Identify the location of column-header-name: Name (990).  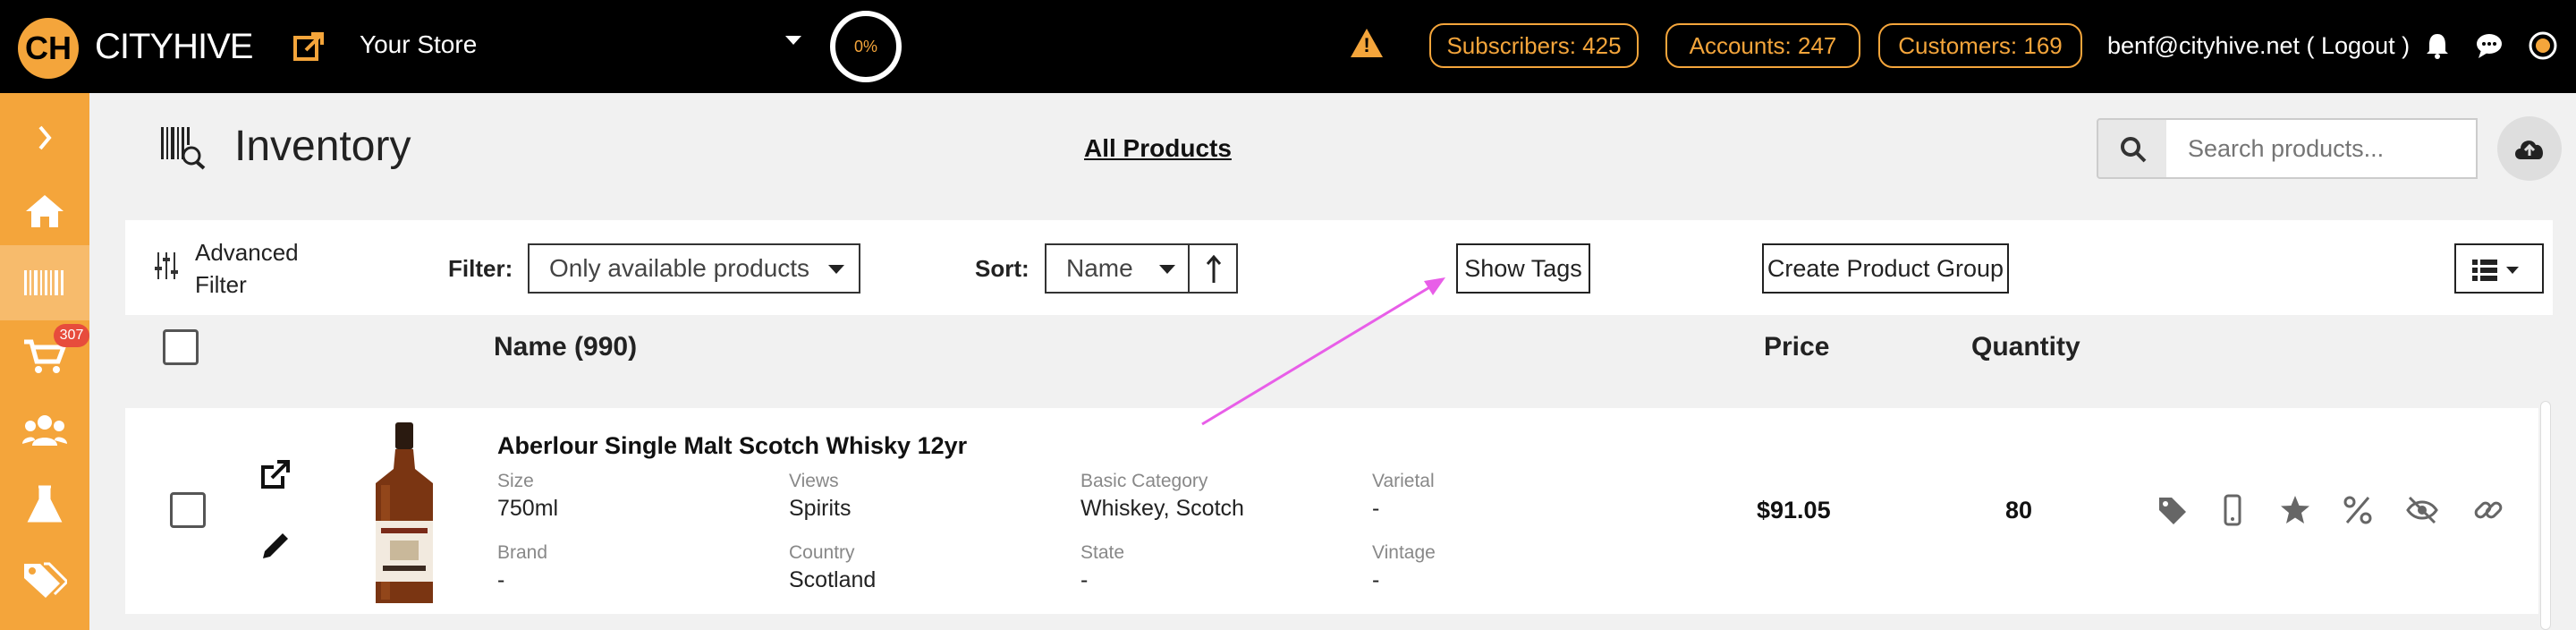
(565, 347).